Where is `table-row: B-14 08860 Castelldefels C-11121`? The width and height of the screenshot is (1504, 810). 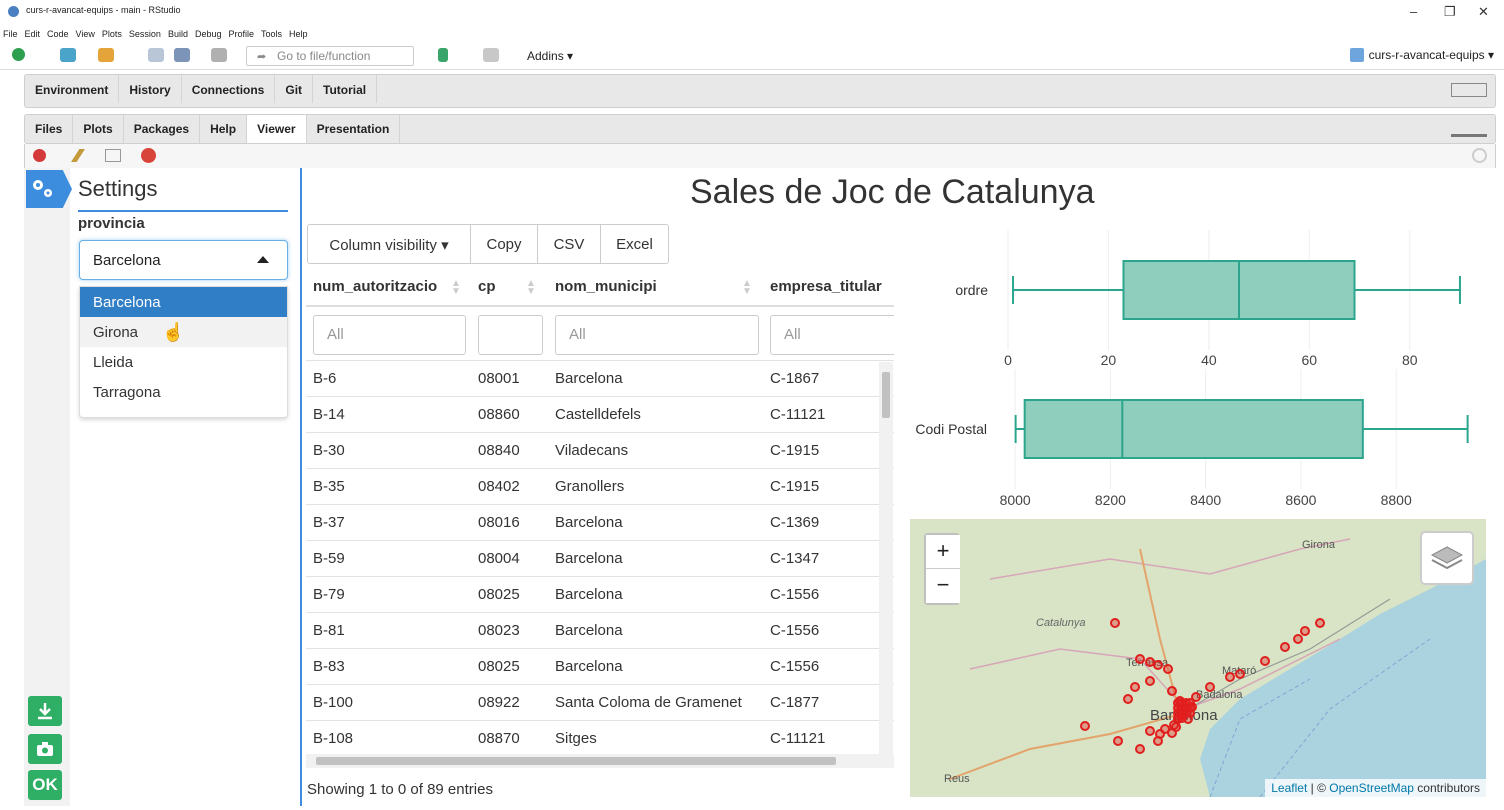
table-row: B-14 08860 Castelldefels C-11121 is located at coordinates (600, 414).